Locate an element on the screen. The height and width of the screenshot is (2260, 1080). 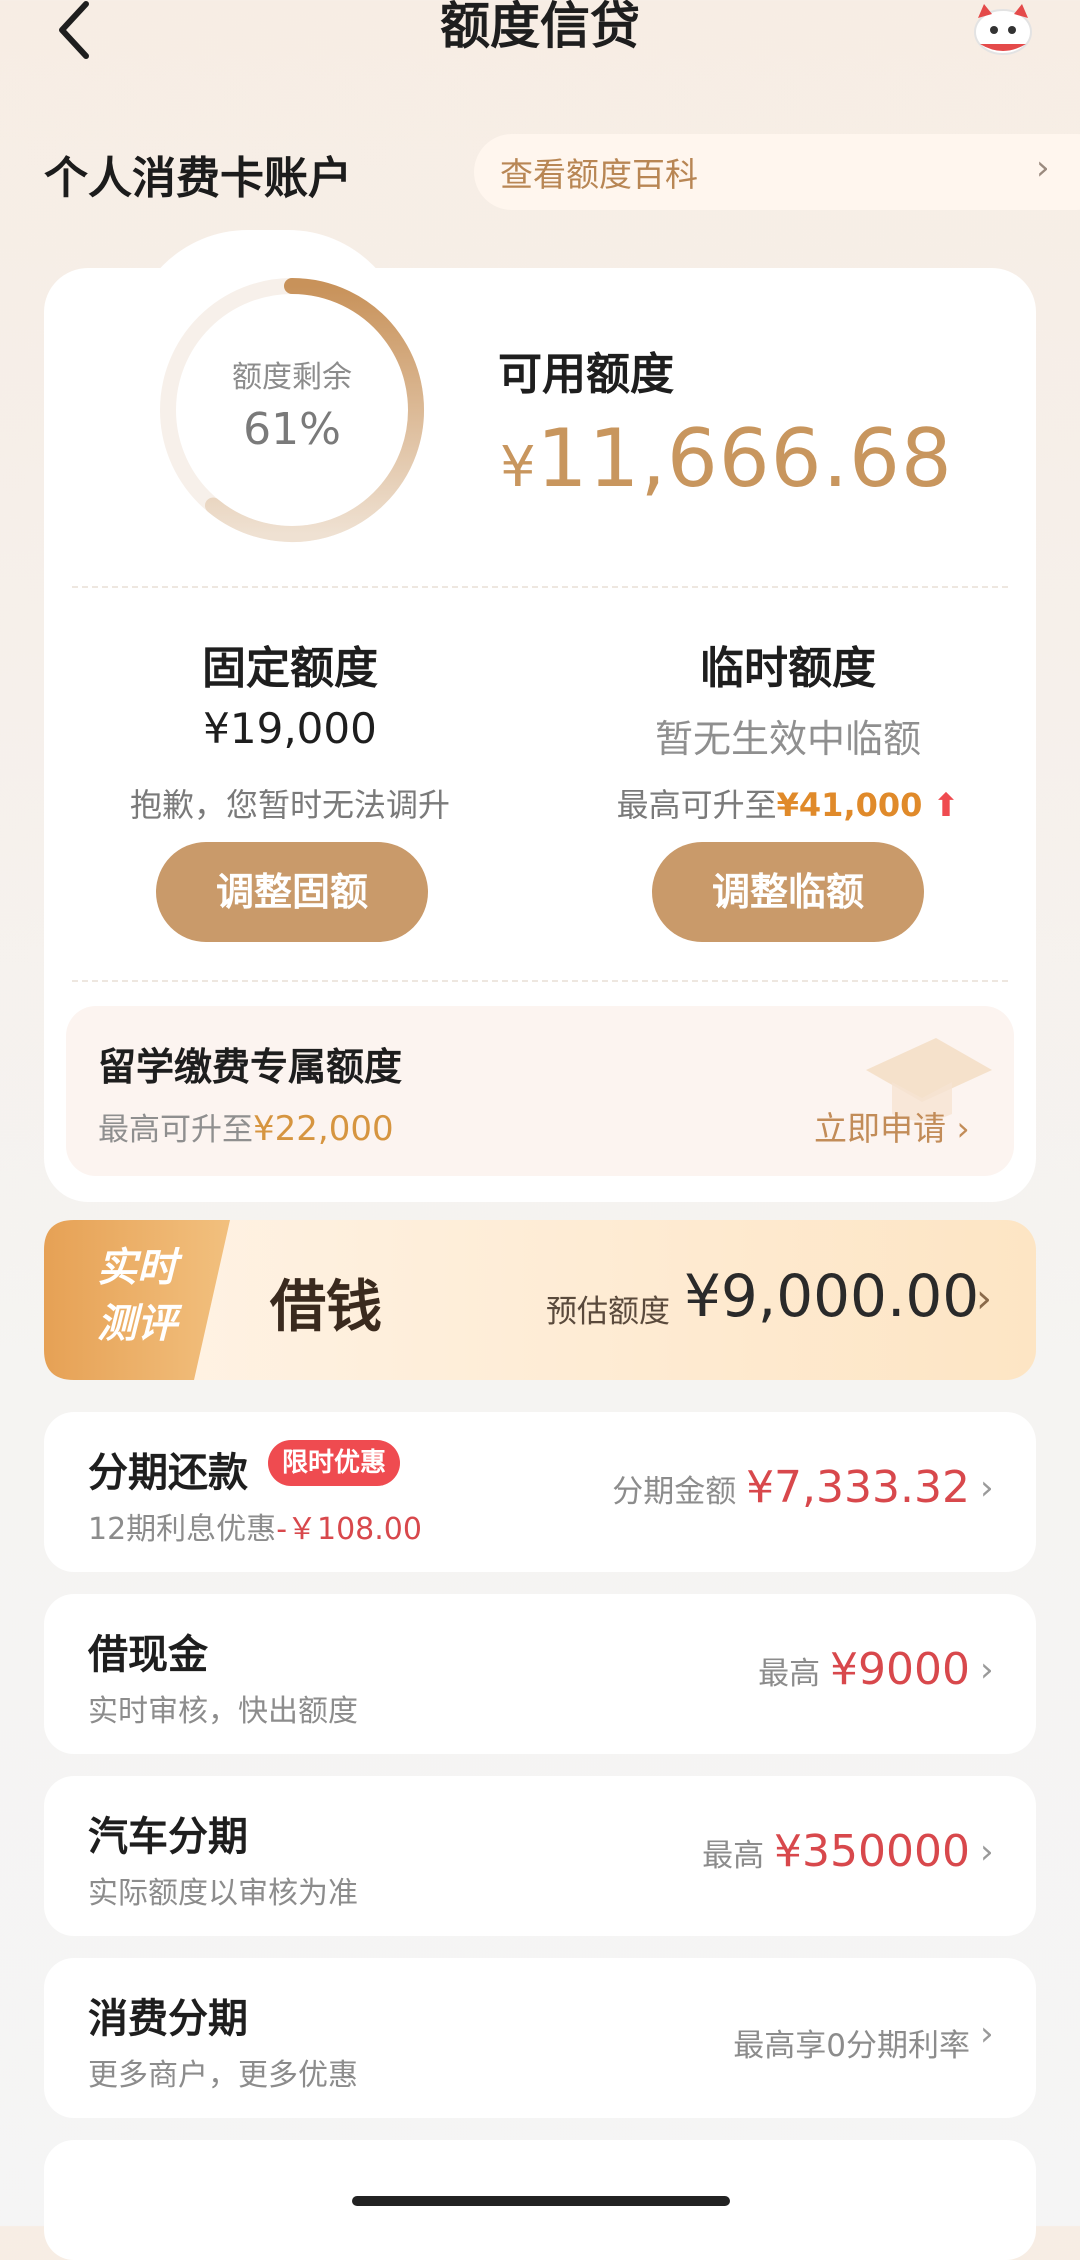
item-subtitle-text: 12期利息优惠 is located at coordinates (182, 1529).